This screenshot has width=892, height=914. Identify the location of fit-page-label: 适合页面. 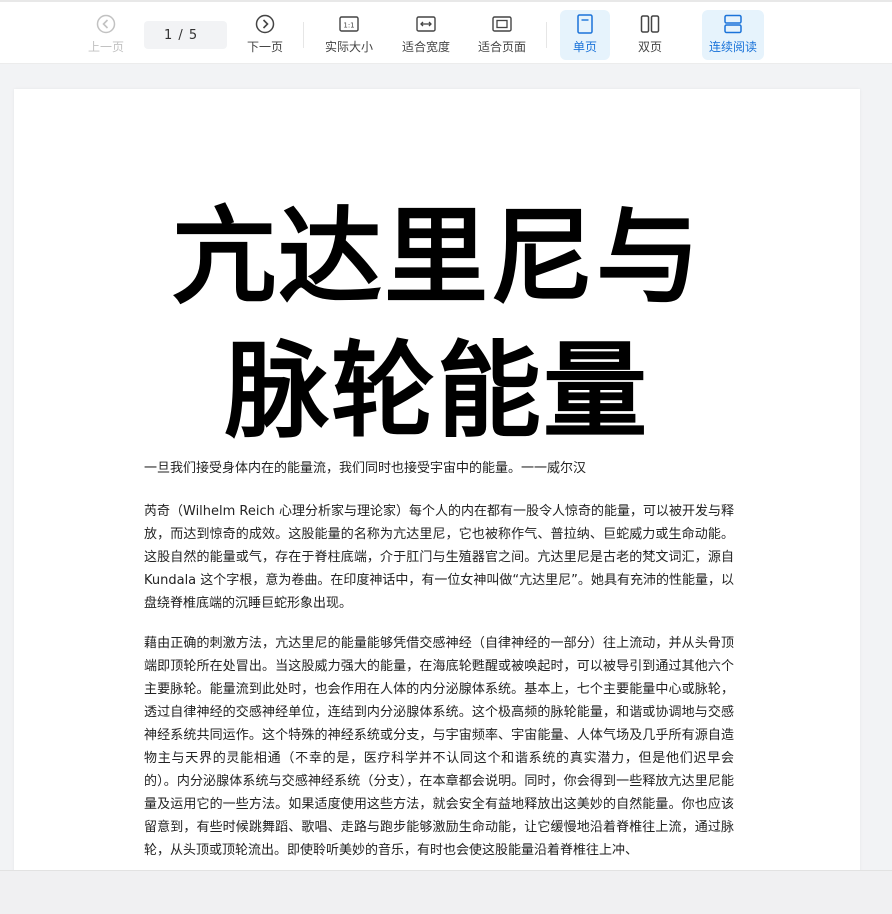
(501, 47).